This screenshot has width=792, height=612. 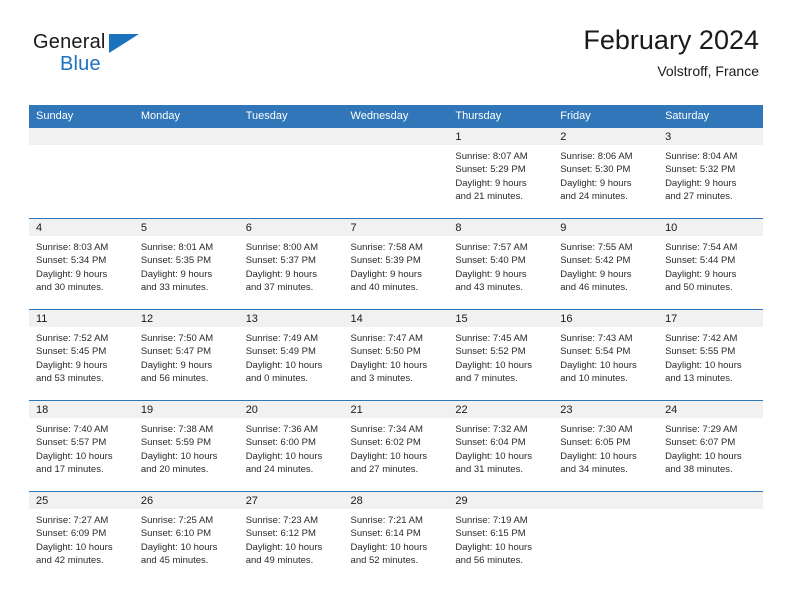 I want to click on day-detail-line: Sunset: 5:37 PM, so click(x=280, y=261).